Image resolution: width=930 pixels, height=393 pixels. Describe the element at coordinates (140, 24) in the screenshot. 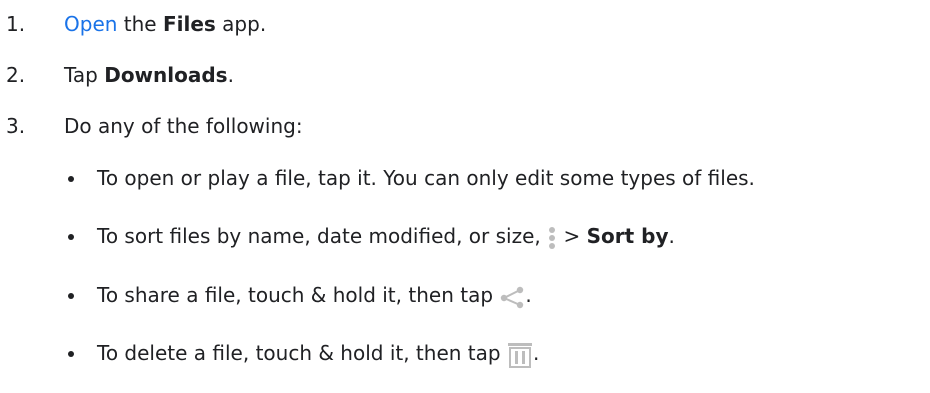

I see `step-text-part: the` at that location.